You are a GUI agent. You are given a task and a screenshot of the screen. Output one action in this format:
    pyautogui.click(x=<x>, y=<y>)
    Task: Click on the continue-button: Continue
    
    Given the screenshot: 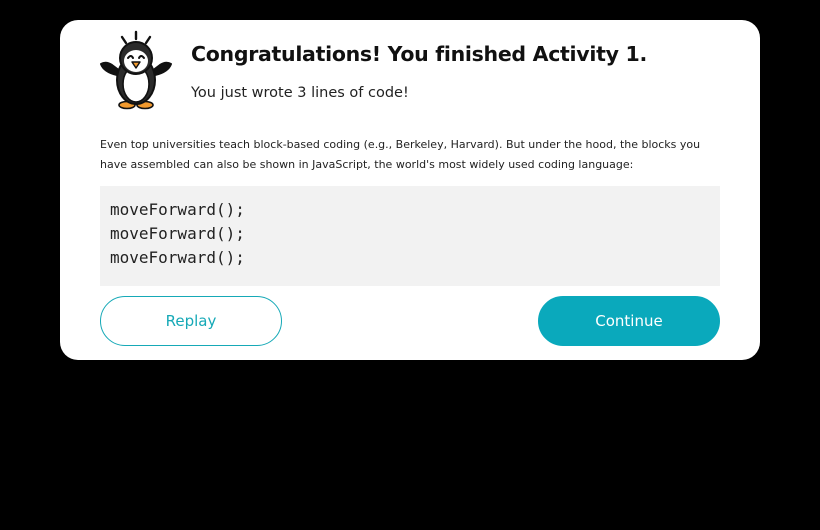 What is the action you would take?
    pyautogui.click(x=629, y=321)
    